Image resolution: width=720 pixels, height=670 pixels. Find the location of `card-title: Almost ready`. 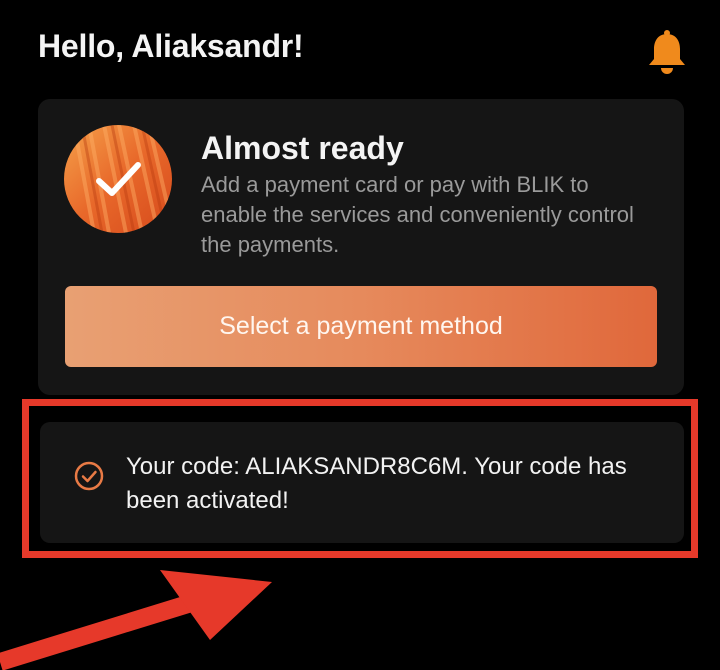

card-title: Almost ready is located at coordinates (302, 148).